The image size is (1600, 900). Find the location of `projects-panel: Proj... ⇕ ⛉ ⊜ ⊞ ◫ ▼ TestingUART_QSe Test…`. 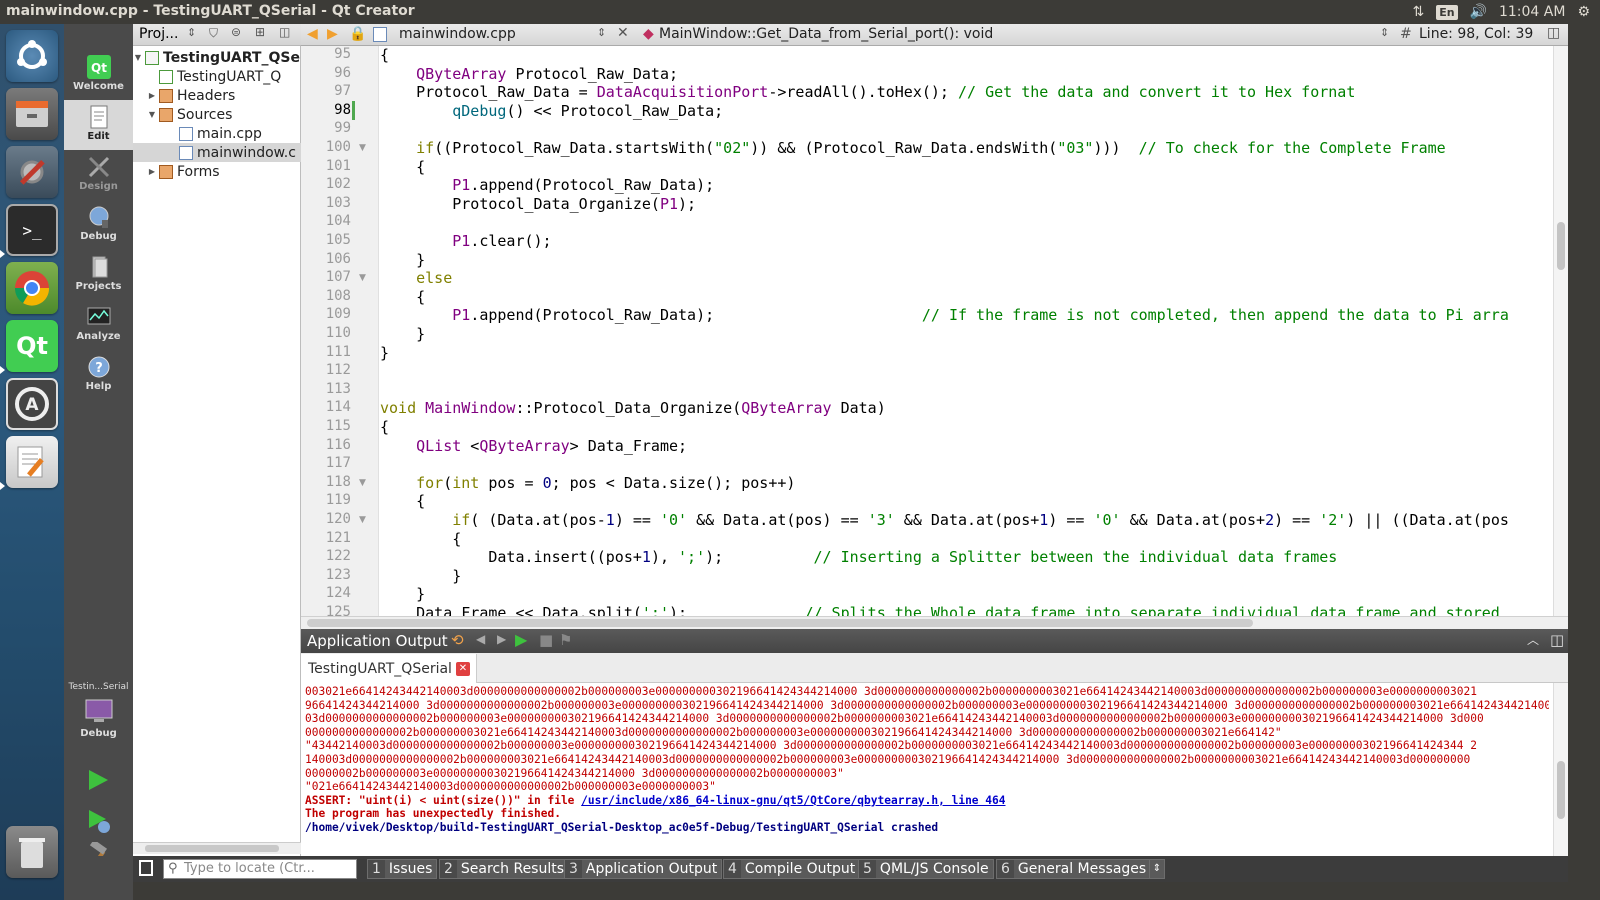

projects-panel: Proj... ⇕ ⛉ ⊜ ⊞ ◫ ▼ TestingUART_QSe Test… is located at coordinates (217, 440).